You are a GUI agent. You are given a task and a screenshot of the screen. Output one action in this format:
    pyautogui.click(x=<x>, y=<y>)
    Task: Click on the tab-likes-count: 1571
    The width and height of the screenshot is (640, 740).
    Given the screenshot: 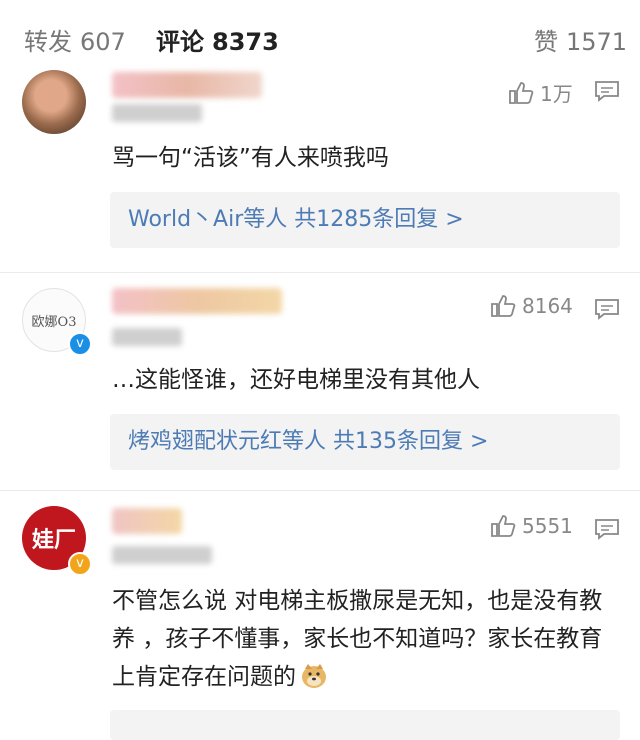 What is the action you would take?
    pyautogui.click(x=597, y=42)
    